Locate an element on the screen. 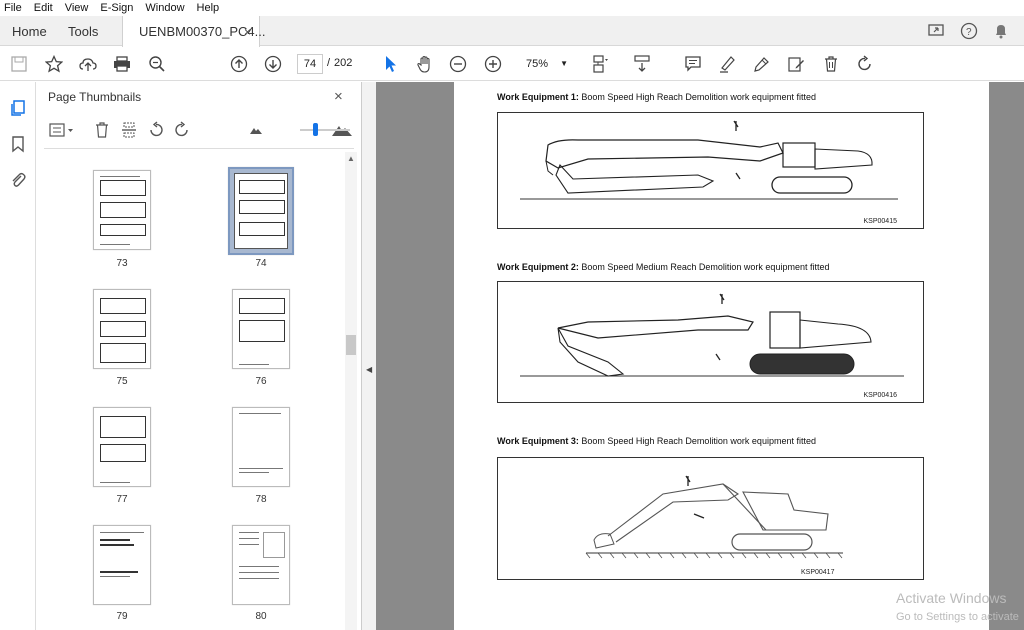  menu-bar: File Edit View E-Sign Window Help is located at coordinates (512, 8).